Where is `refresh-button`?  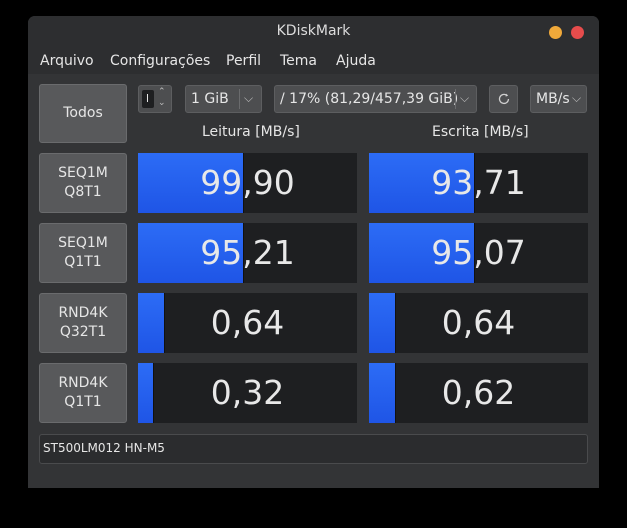
refresh-button is located at coordinates (503, 99).